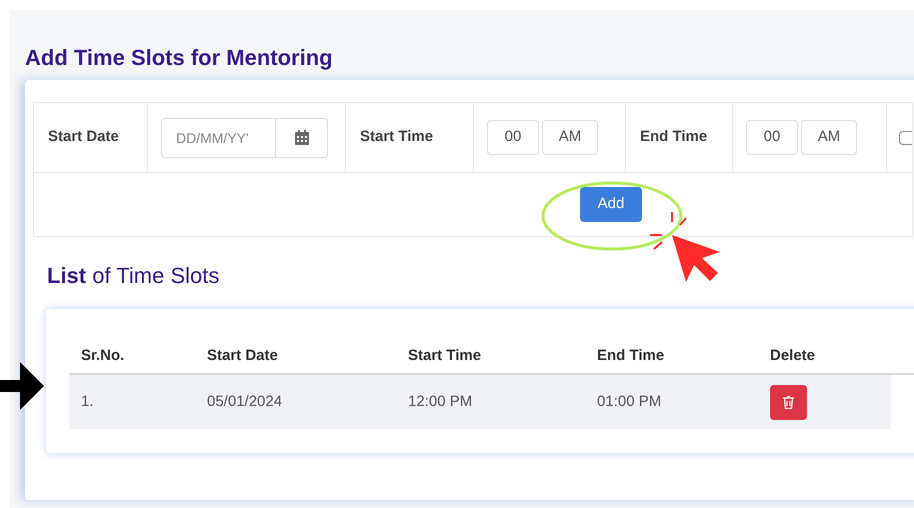 This screenshot has width=914, height=508. I want to click on field-label: End Time, so click(674, 137).